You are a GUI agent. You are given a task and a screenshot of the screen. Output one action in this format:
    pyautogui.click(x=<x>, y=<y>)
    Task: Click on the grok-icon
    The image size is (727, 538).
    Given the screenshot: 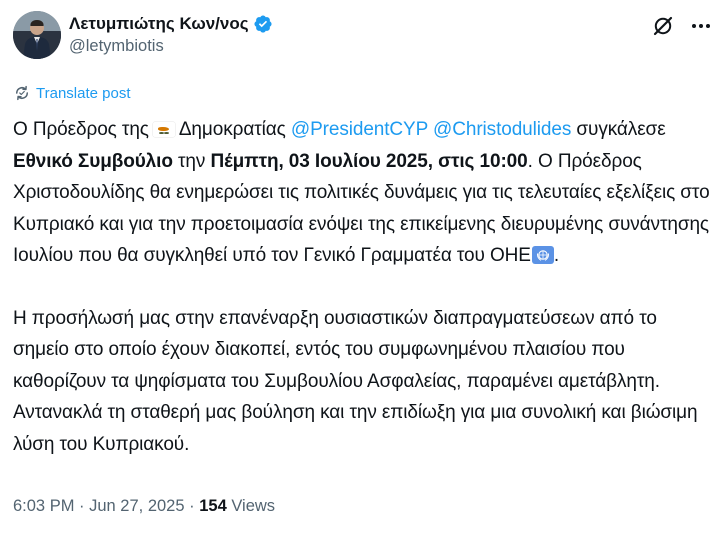 What is the action you would take?
    pyautogui.click(x=663, y=26)
    